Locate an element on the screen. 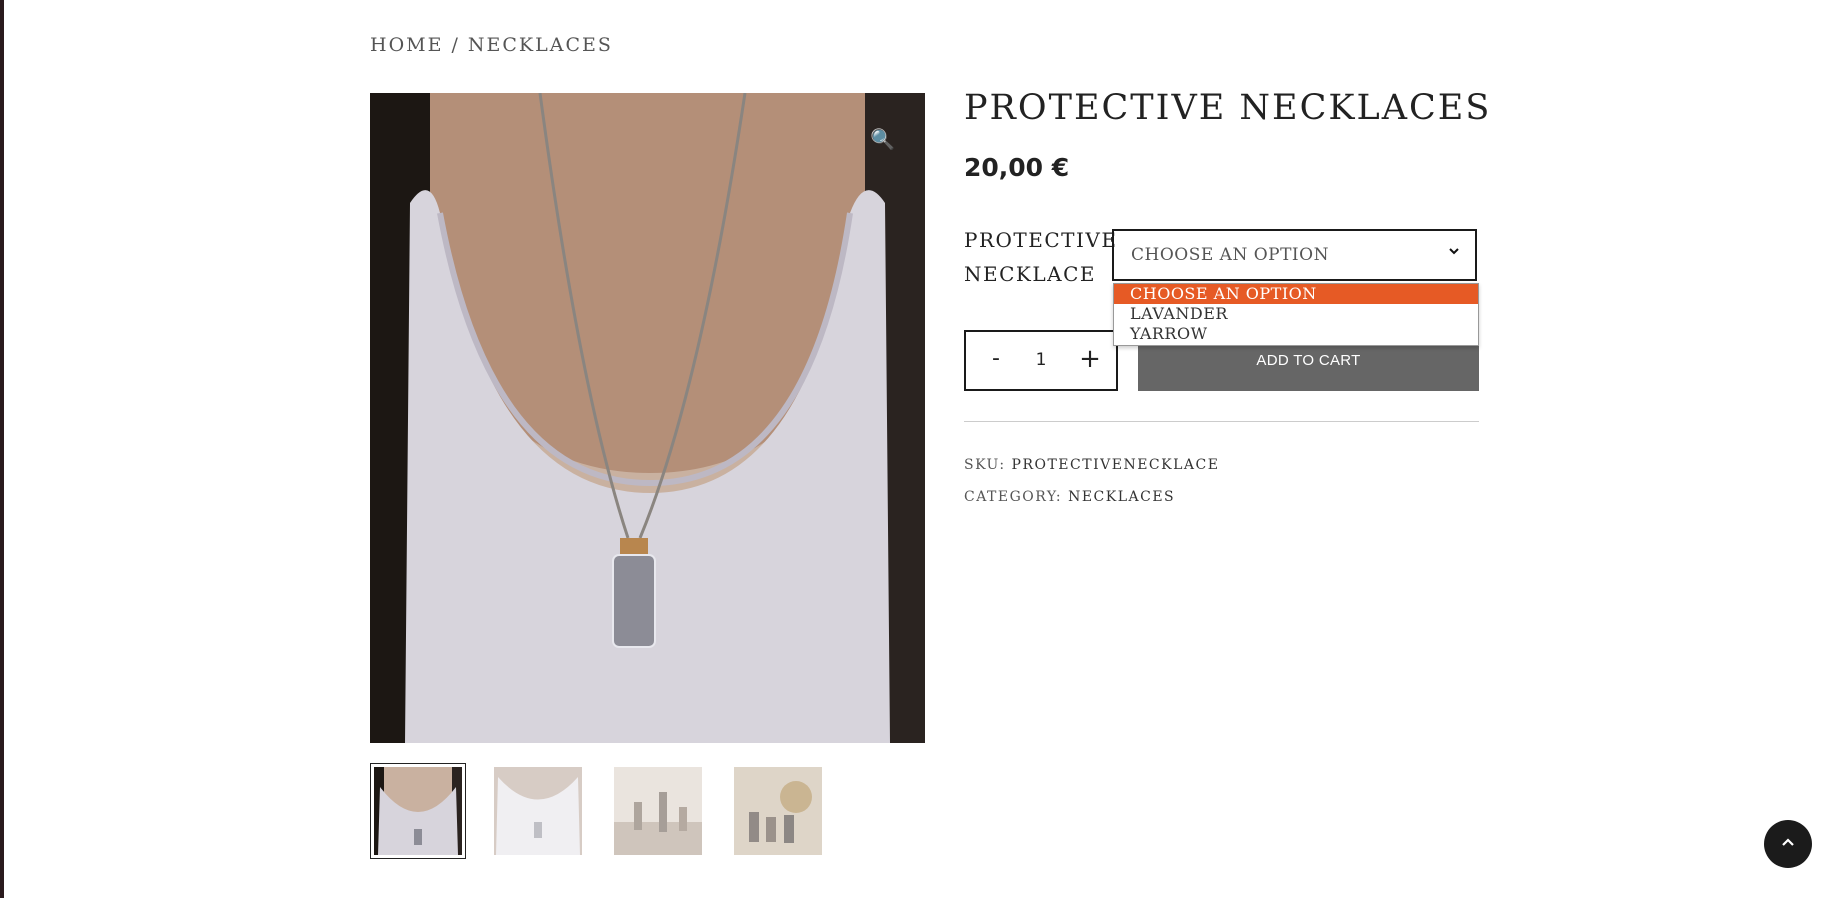 The image size is (1837, 898). variation-select-value: CHOOSE AN OPTION is located at coordinates (1230, 255).